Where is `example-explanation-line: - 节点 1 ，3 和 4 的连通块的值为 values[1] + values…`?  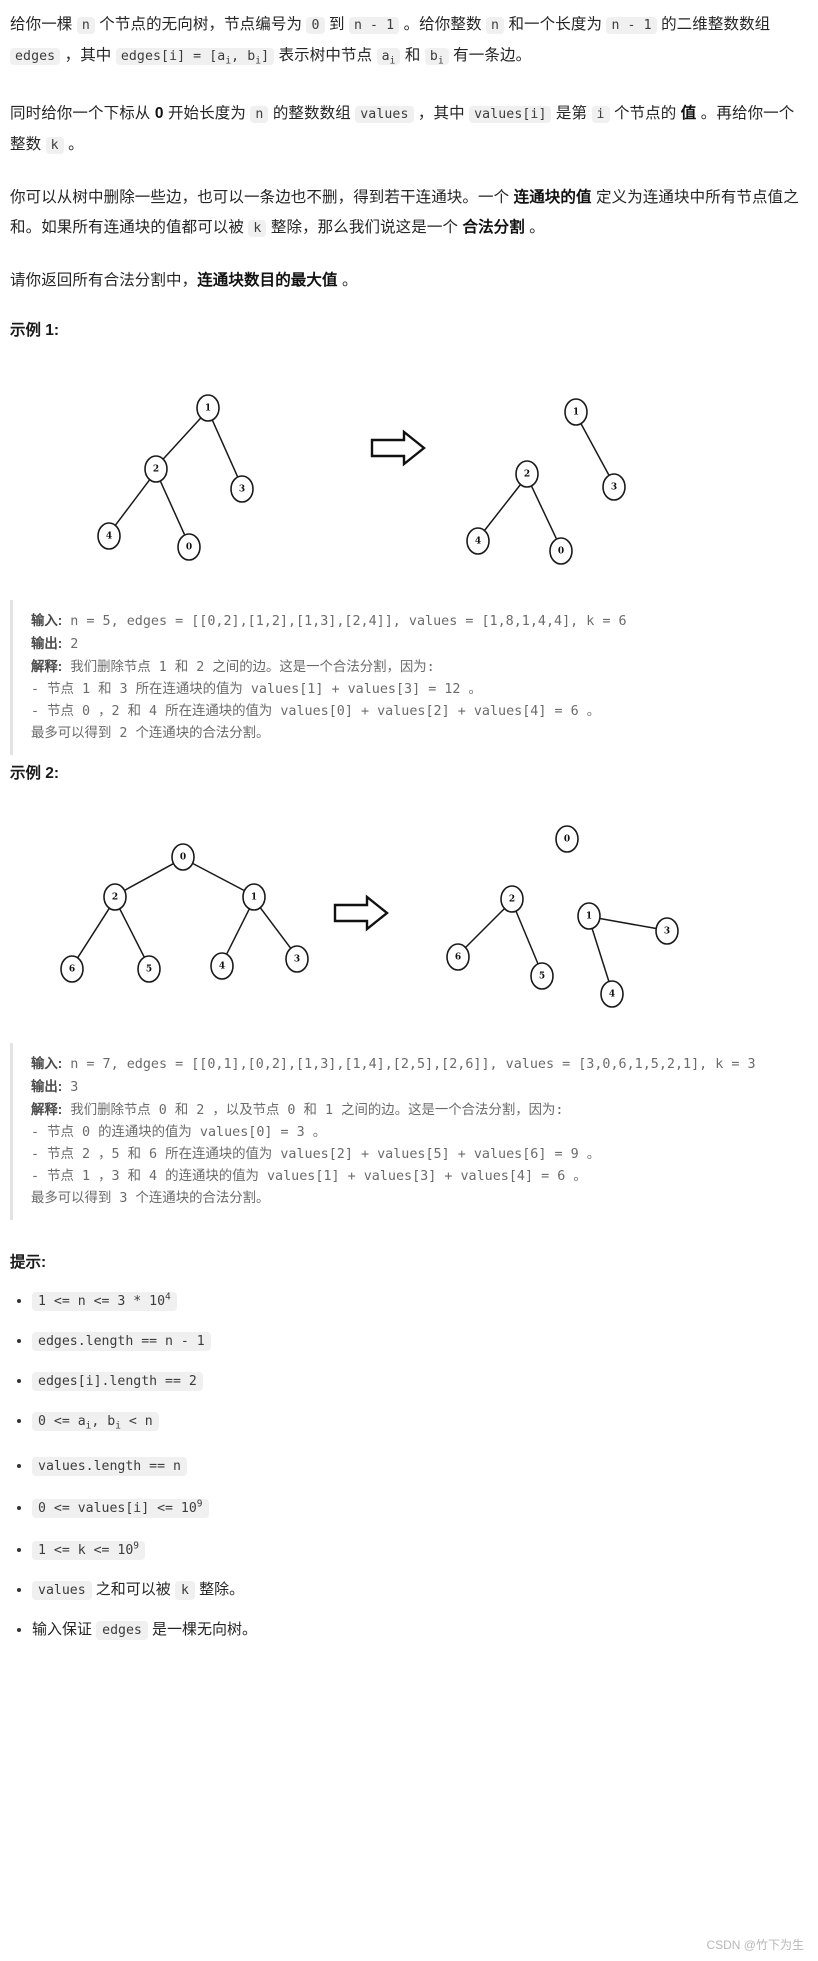 example-explanation-line: - 节点 1 ，3 和 4 的连通块的值为 values[1] + values… is located at coordinates (416, 1177).